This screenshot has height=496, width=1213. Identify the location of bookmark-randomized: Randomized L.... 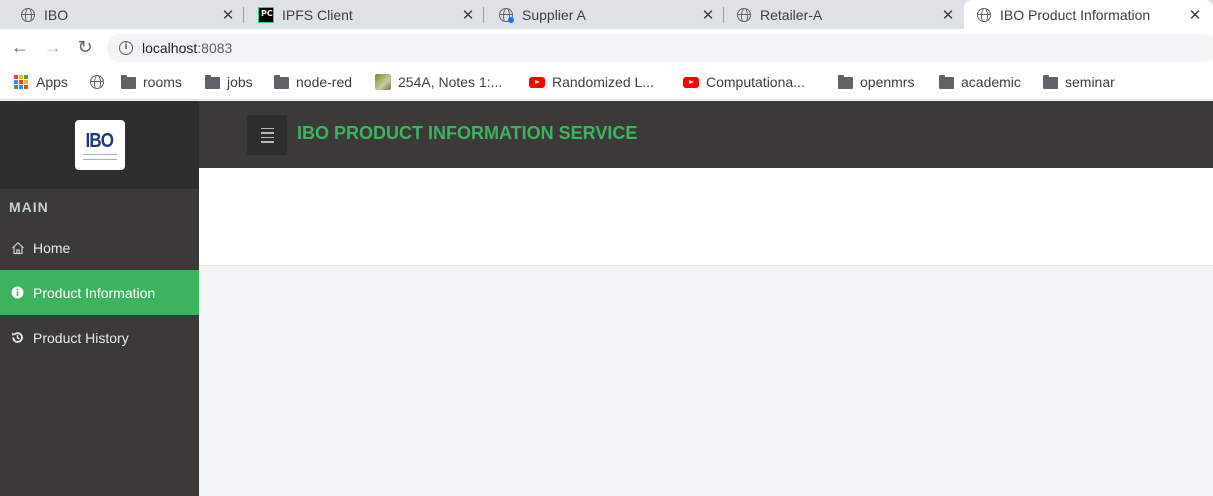
(591, 82).